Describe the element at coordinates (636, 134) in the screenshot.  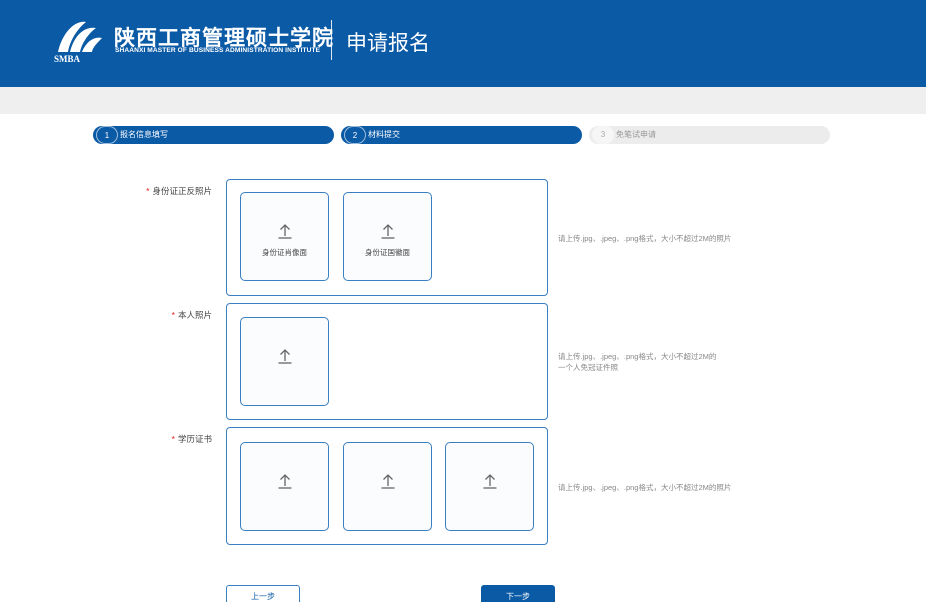
I see `step-3-label: 免笔试申请` at that location.